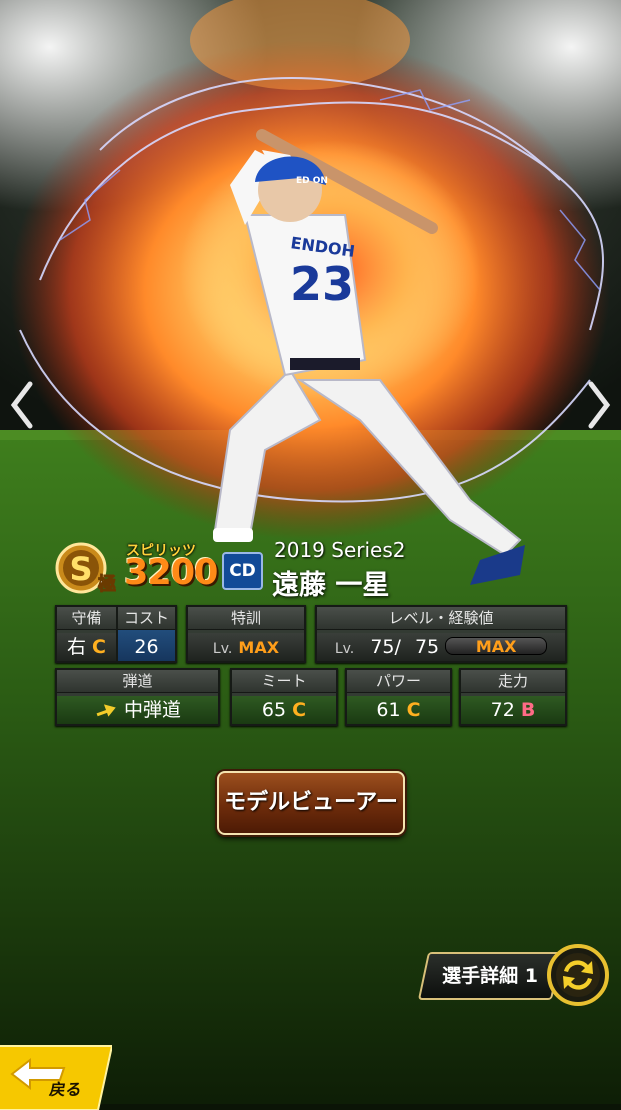 The height and width of the screenshot is (1110, 621). I want to click on meet-value: 65 C, so click(284, 710).